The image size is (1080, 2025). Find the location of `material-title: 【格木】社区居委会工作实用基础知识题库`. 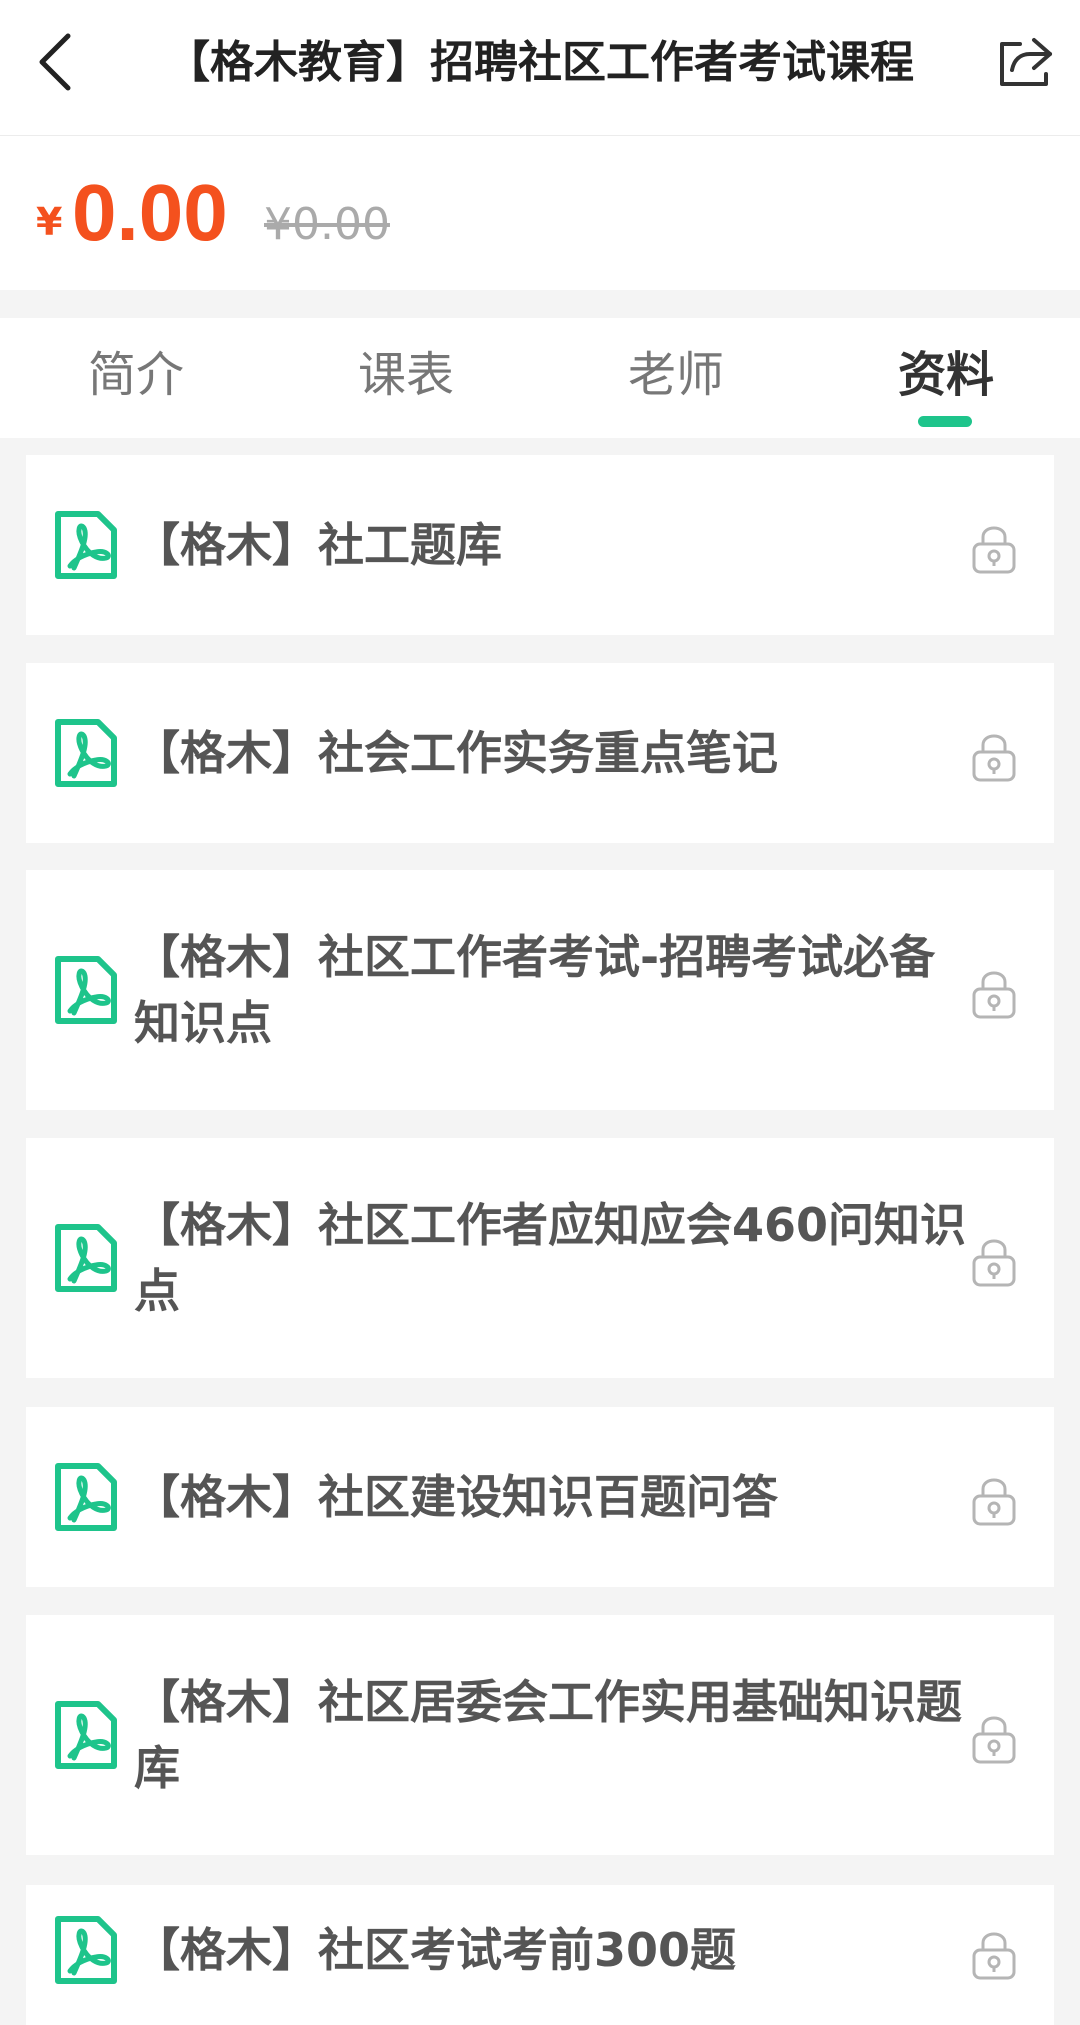

material-title: 【格木】社区居委会工作实用基础知识题库 is located at coordinates (548, 1735).